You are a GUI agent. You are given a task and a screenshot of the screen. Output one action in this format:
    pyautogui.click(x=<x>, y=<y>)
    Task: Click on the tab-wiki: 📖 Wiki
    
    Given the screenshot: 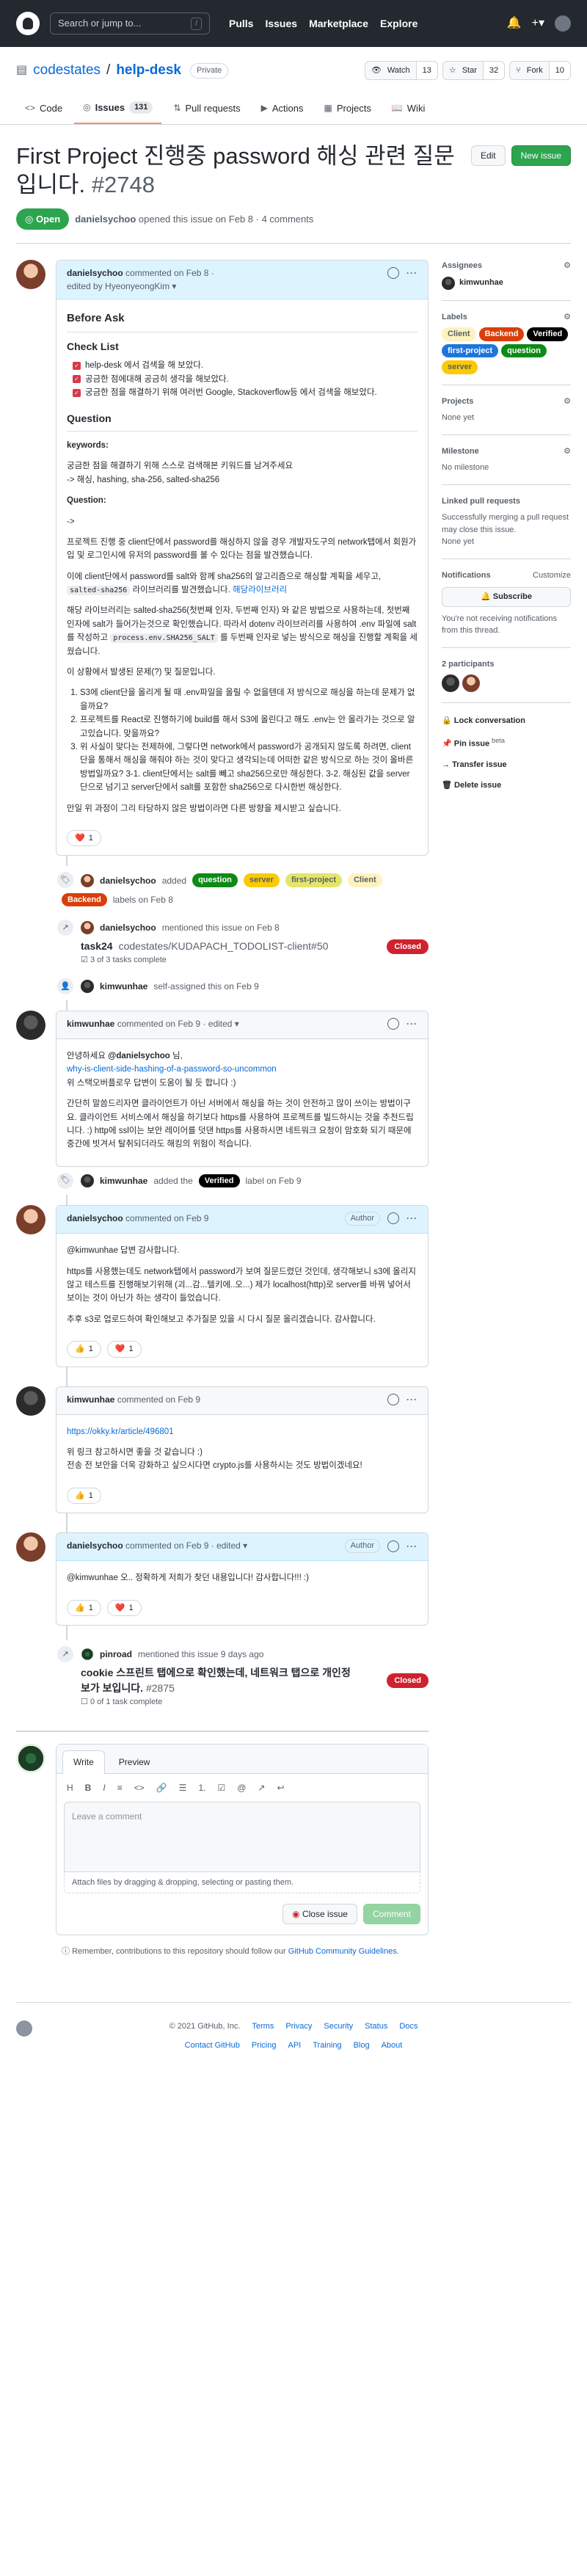 What is the action you would take?
    pyautogui.click(x=408, y=110)
    